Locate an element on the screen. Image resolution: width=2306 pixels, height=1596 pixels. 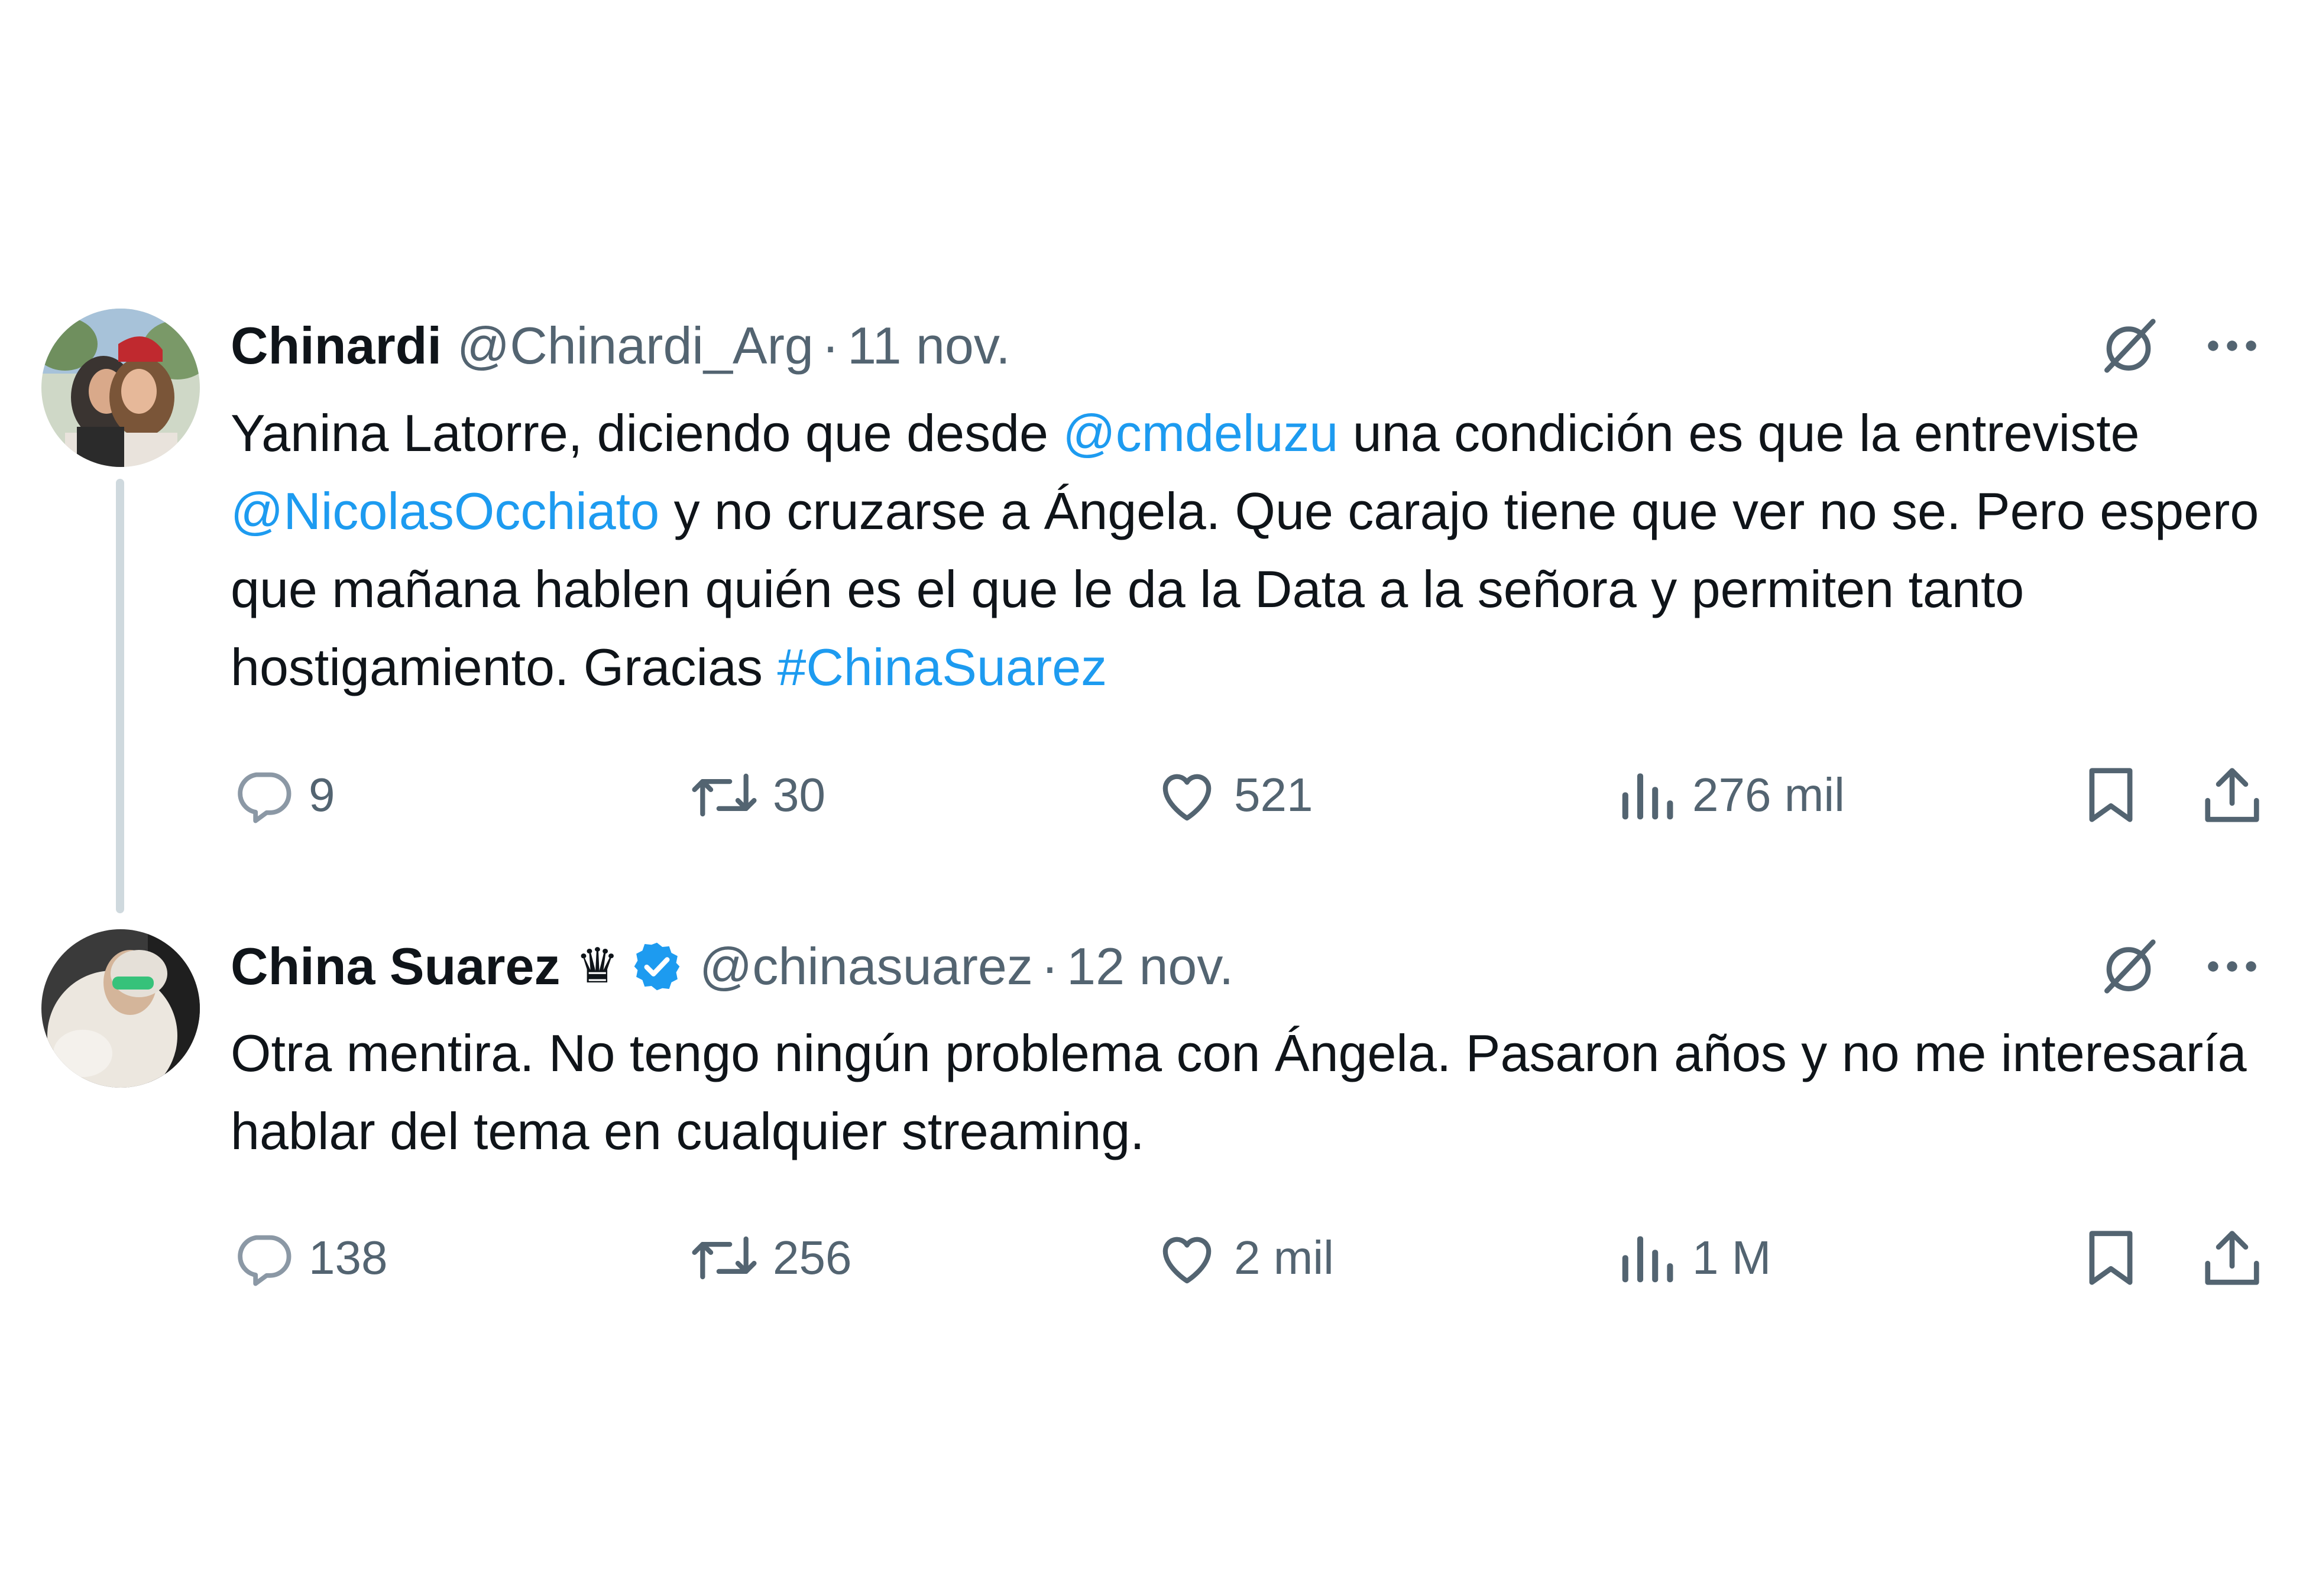
user-handle: @Chinardi_Arg is located at coordinates (635, 345).